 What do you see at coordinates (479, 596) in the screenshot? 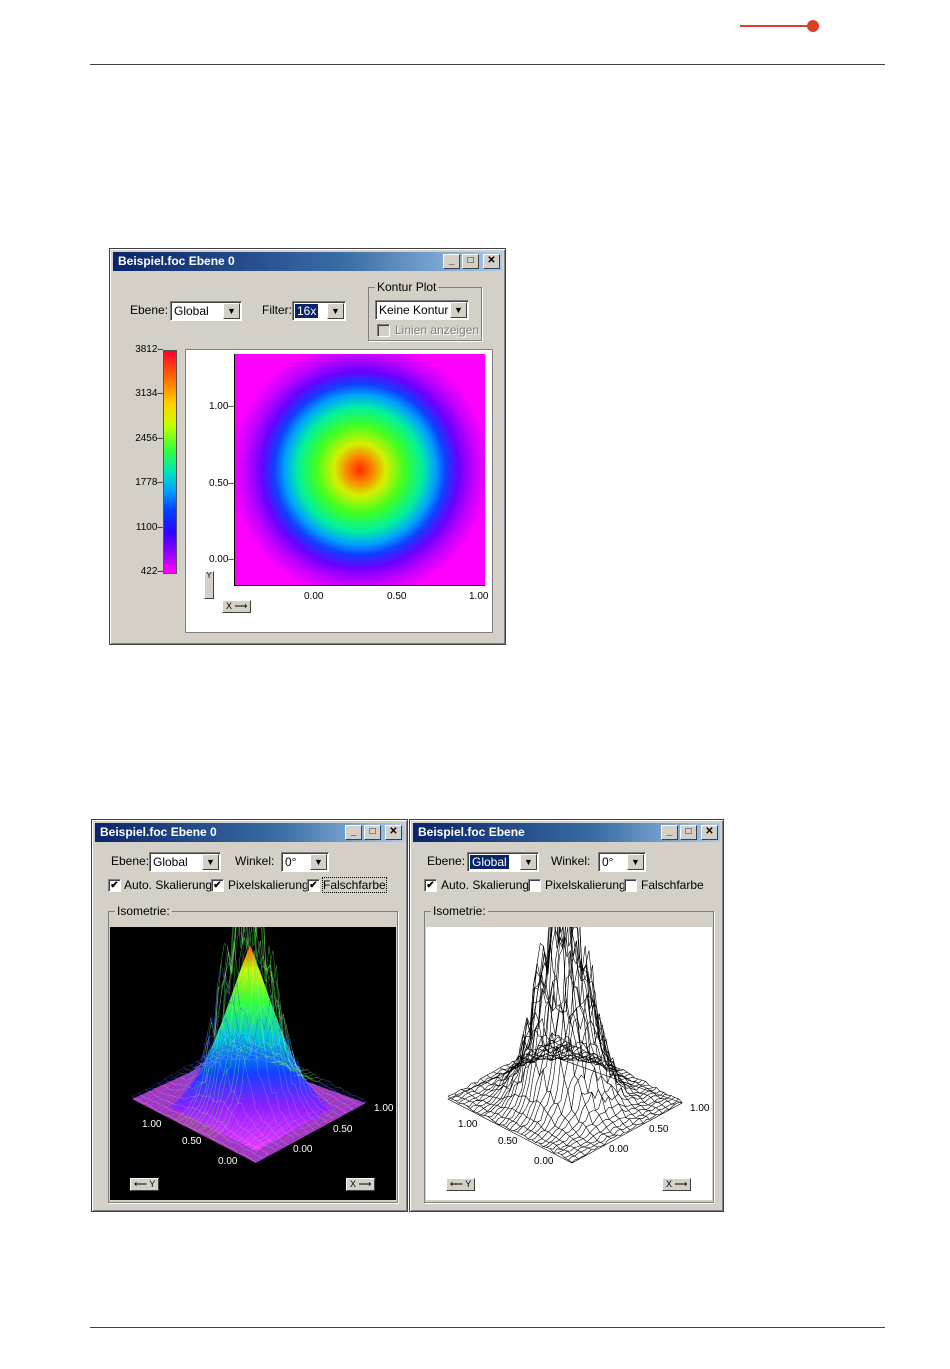
I see `x-tick-label: 1.00` at bounding box center [479, 596].